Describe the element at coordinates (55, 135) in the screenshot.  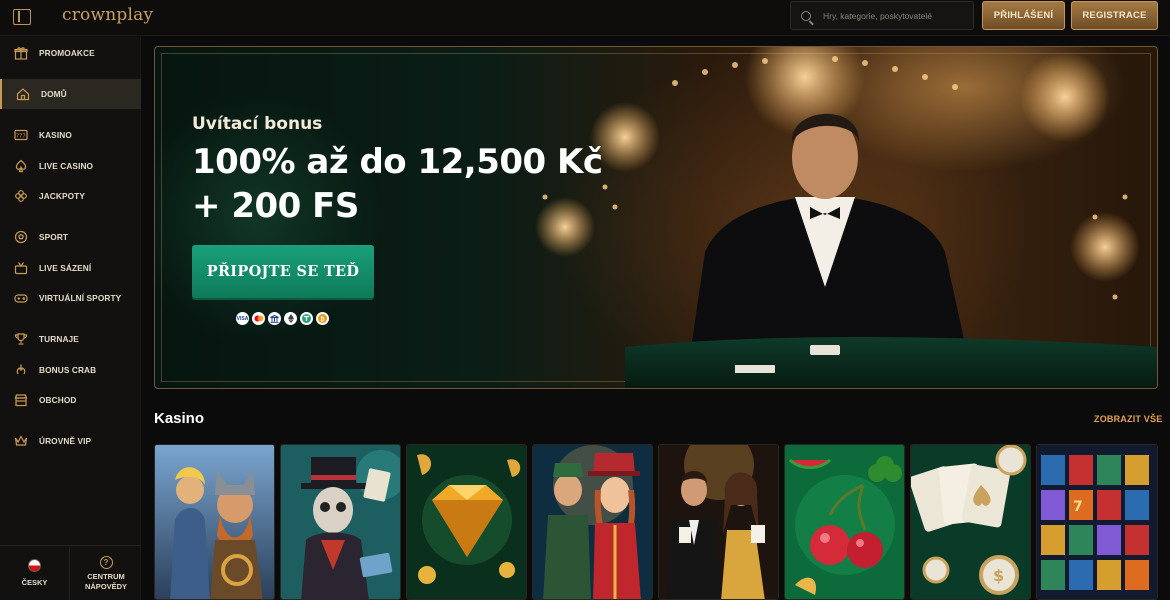
I see `sidebar-item-label: KASINO` at that location.